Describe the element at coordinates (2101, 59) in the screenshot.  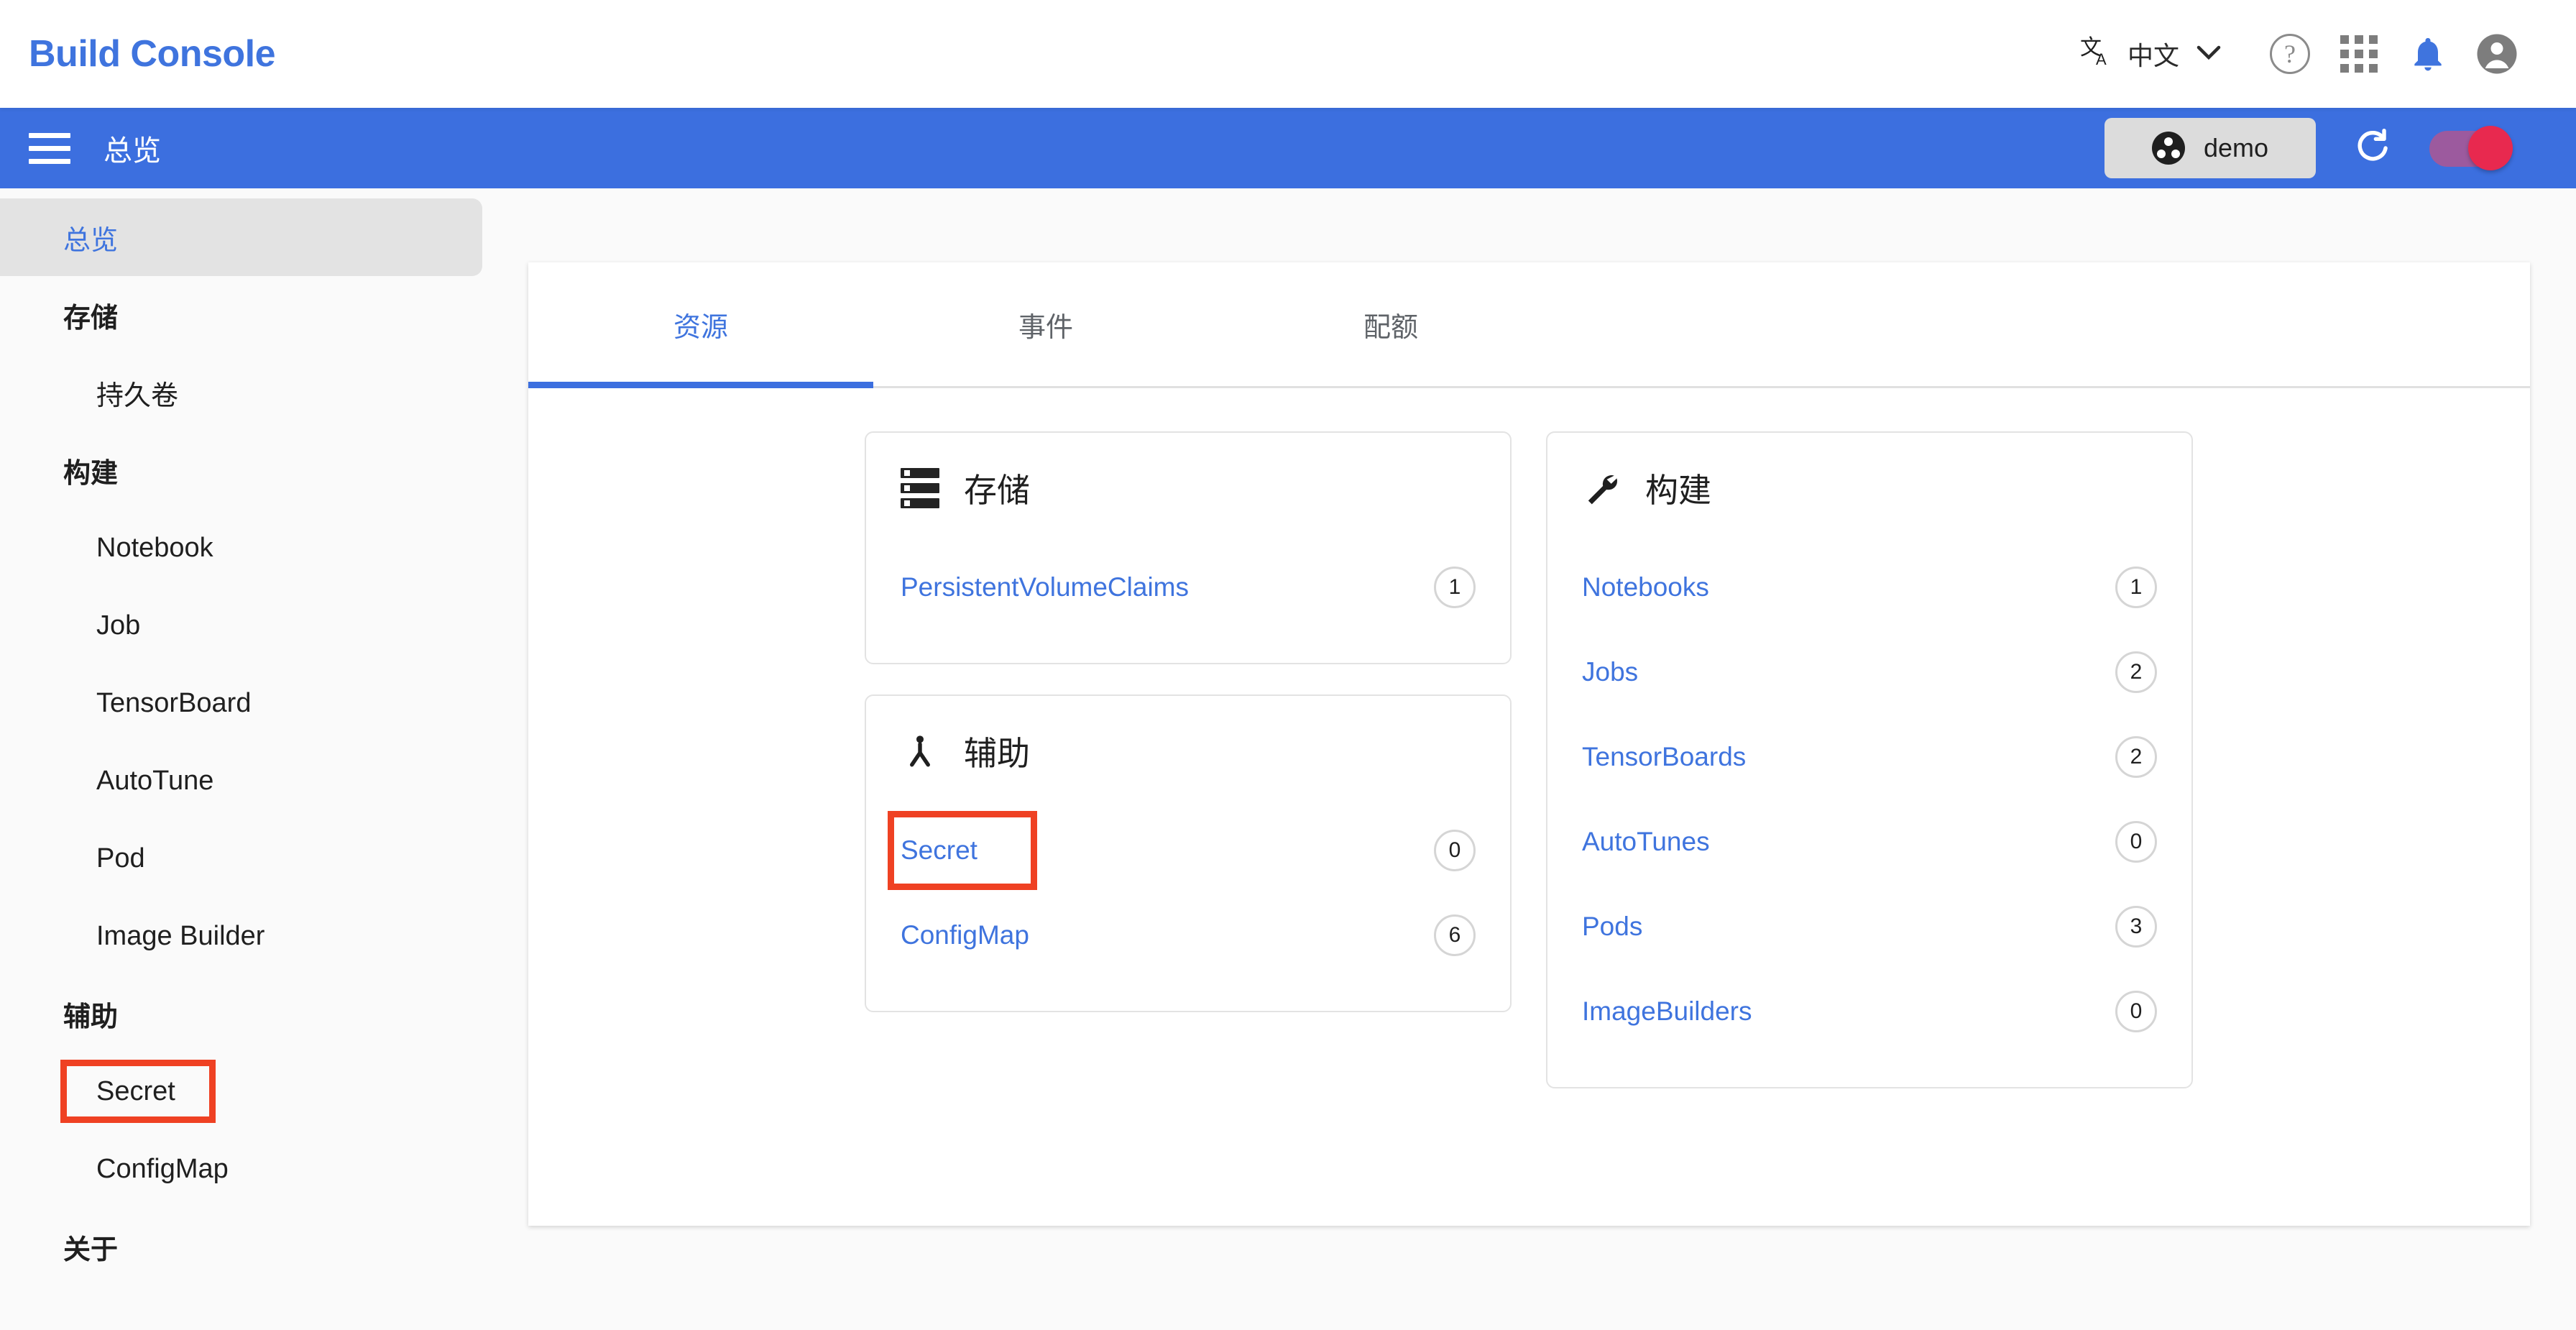
I see `svg-text: A` at that location.